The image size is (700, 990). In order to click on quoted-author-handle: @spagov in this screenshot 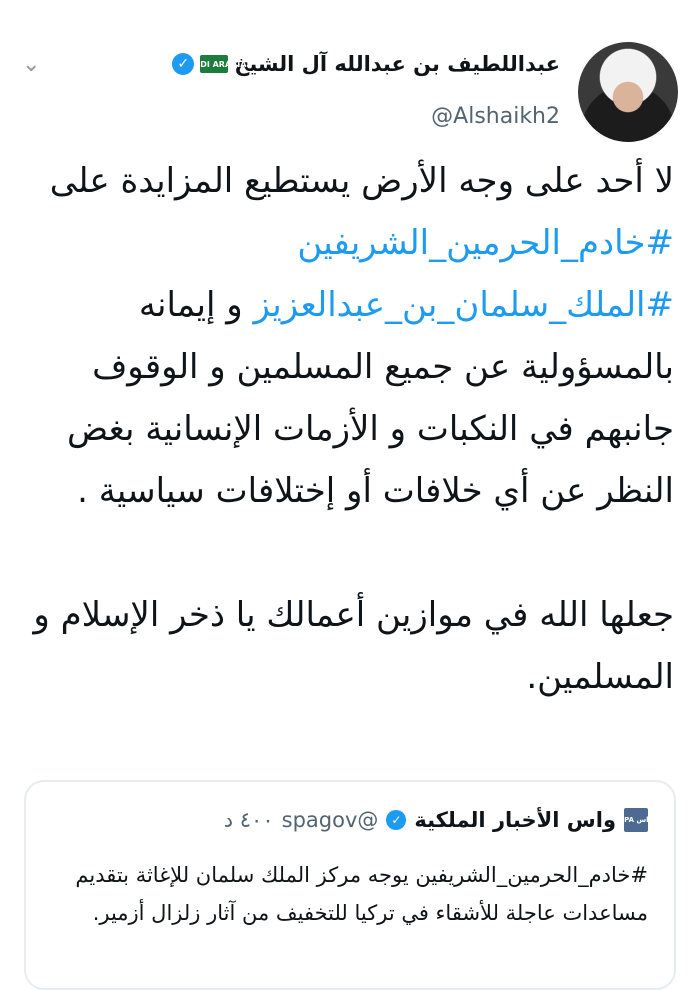, I will do `click(330, 820)`.